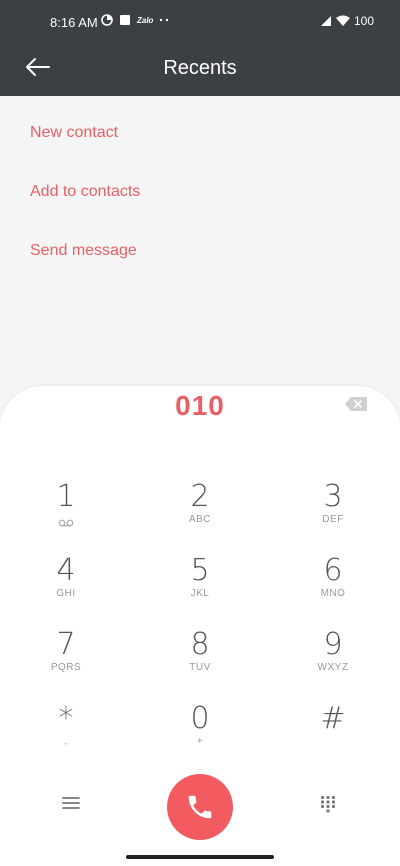  What do you see at coordinates (200, 570) in the screenshot?
I see `key-digit: 5` at bounding box center [200, 570].